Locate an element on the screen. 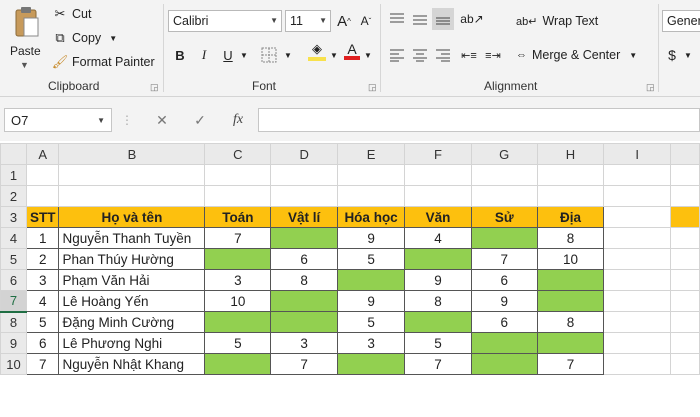  bottom-align-button is located at coordinates (443, 19).